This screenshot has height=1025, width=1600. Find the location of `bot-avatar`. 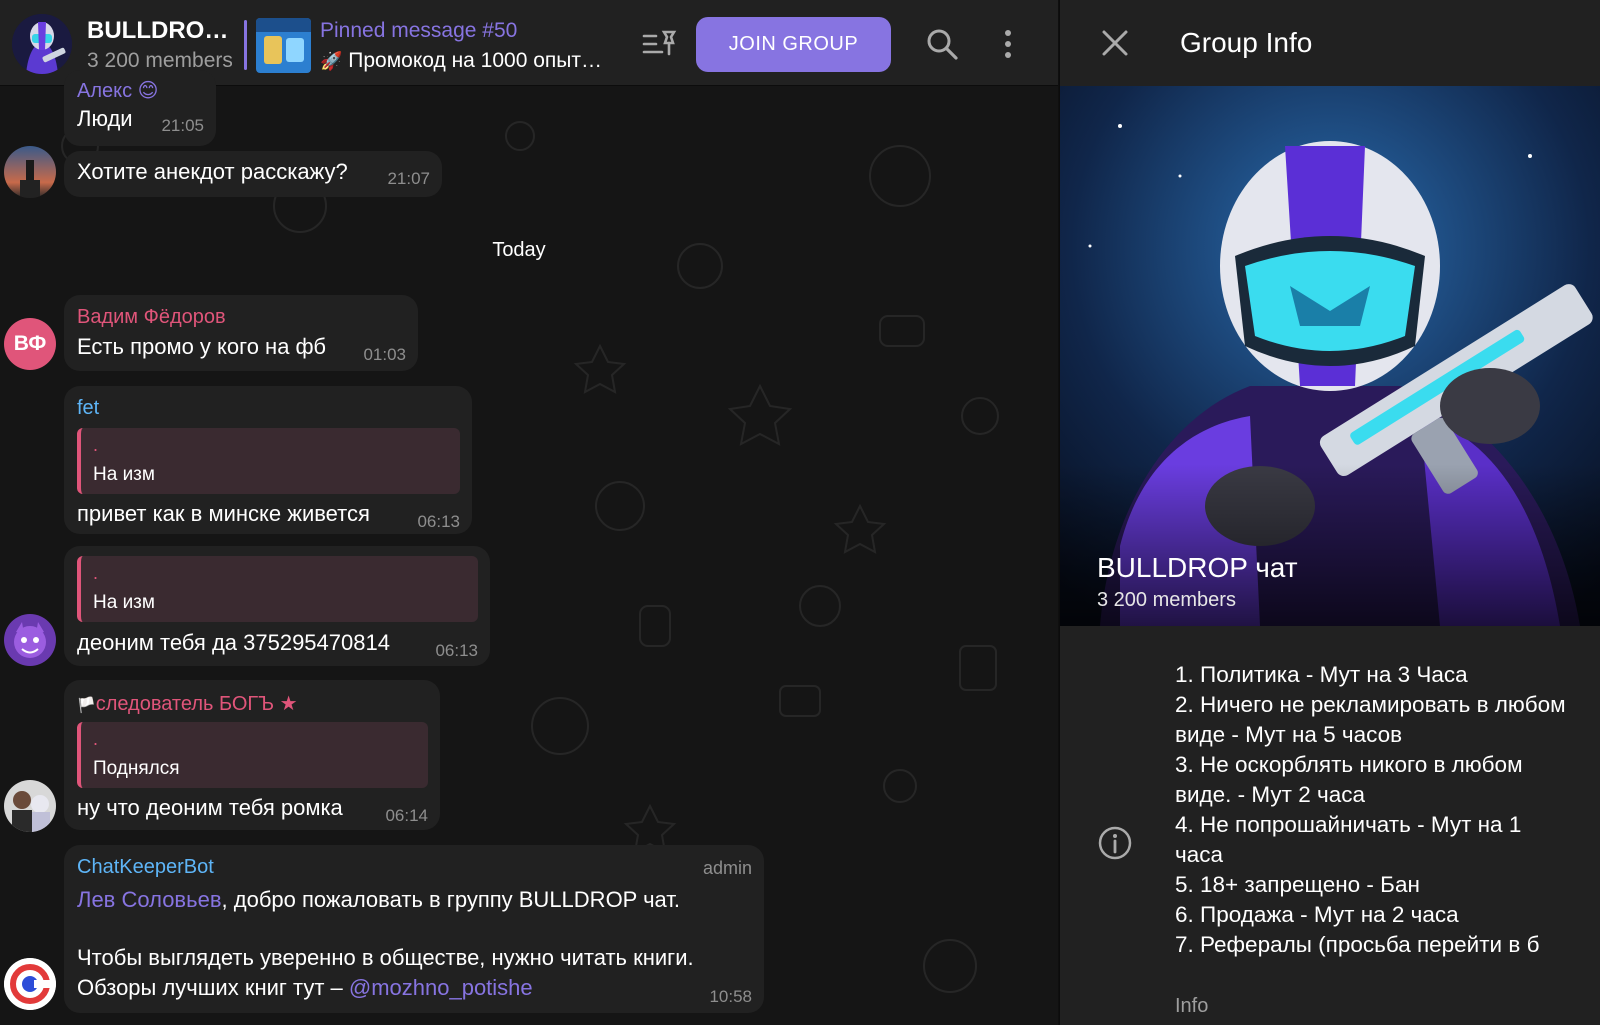

bot-avatar is located at coordinates (30, 984).